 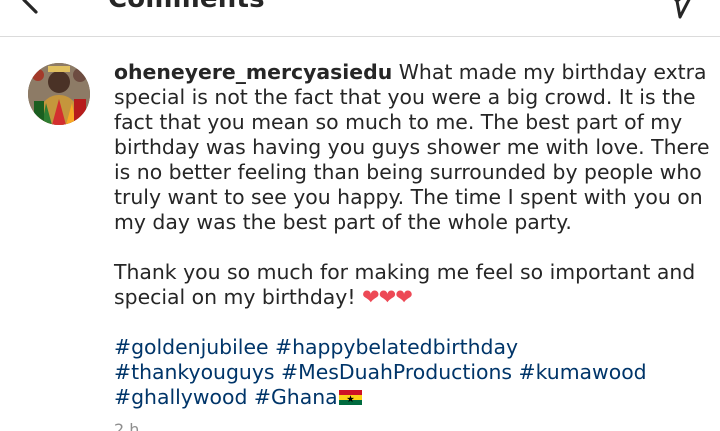 I want to click on hashtag-mesduahproductions: #MesDuahProductions, so click(x=396, y=372).